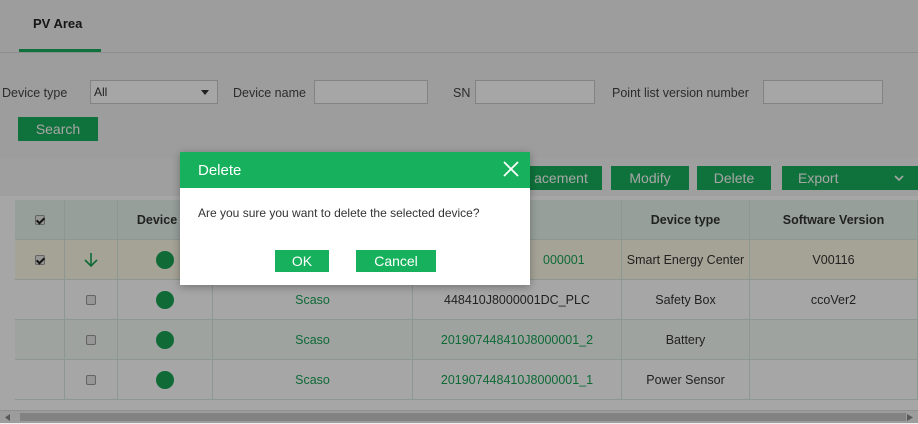 This screenshot has width=918, height=424. Describe the element at coordinates (396, 261) in the screenshot. I see `cancel-button: Cancel` at that location.